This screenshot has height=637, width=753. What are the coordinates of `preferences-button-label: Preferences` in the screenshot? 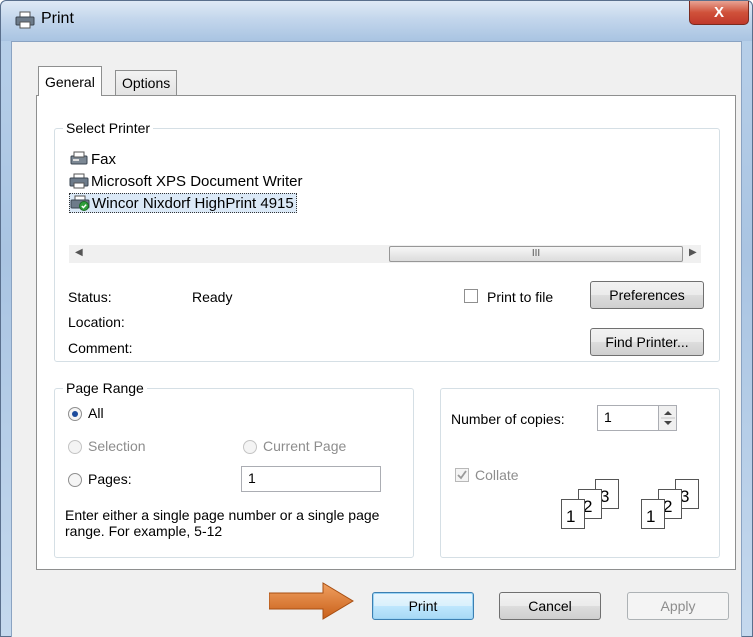 It's located at (647, 295).